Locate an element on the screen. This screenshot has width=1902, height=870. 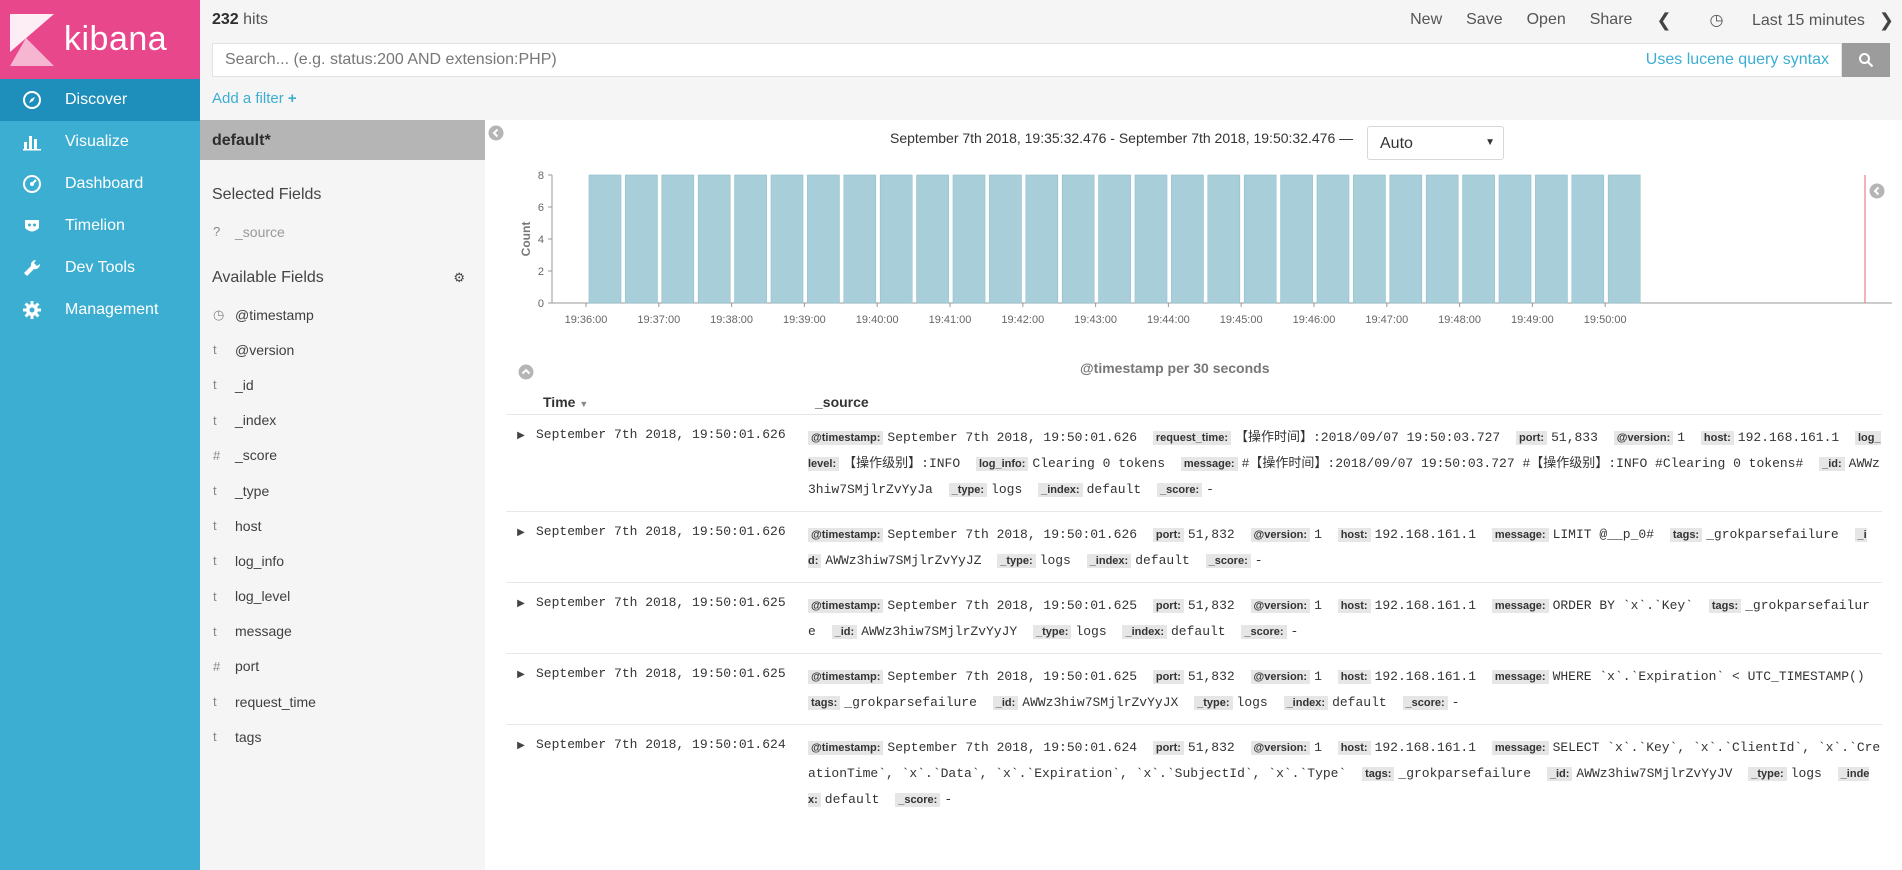
nav-item-dev-tools: Dev Tools is located at coordinates (100, 268).